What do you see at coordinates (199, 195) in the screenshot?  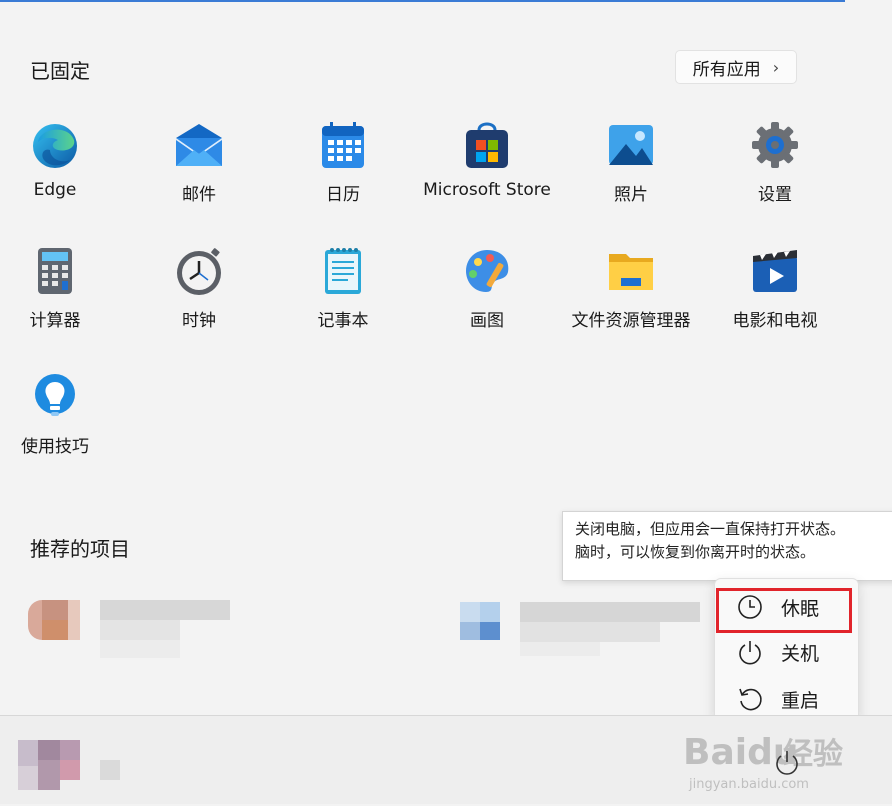 I see `app-label: 邮件` at bounding box center [199, 195].